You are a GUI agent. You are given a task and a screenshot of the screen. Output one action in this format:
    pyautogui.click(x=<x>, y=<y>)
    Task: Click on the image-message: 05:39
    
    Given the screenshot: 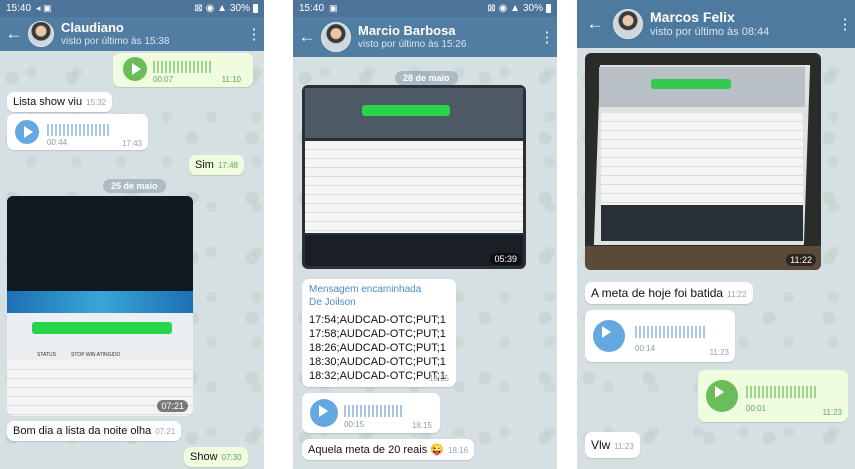 What is the action you would take?
    pyautogui.click(x=414, y=177)
    